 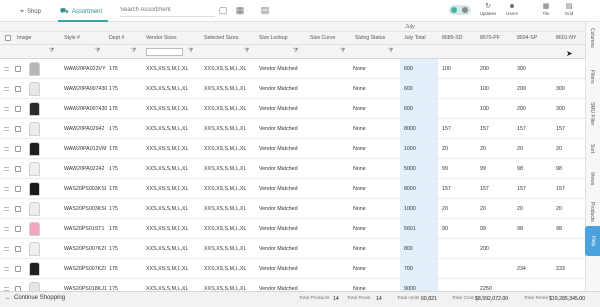 I want to click on side-tab-products: Products, so click(x=592, y=212).